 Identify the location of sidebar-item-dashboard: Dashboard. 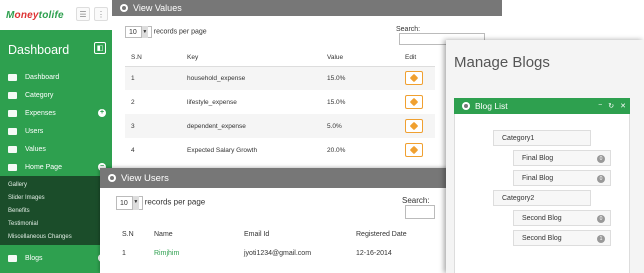
(56, 77).